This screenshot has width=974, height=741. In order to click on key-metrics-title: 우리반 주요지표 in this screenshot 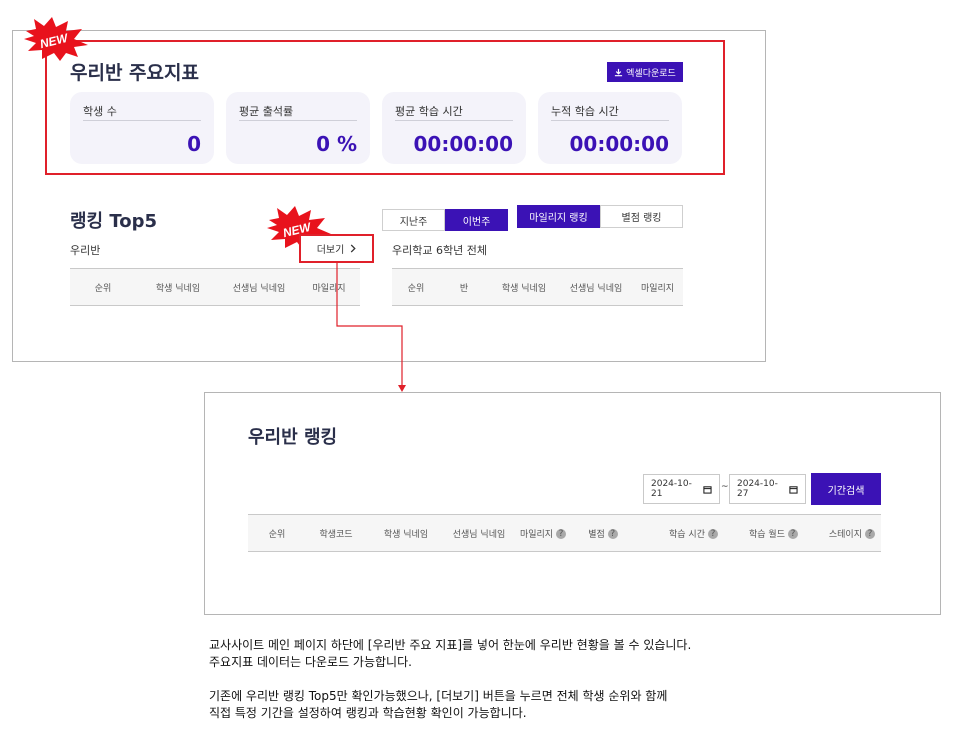, I will do `click(134, 73)`.